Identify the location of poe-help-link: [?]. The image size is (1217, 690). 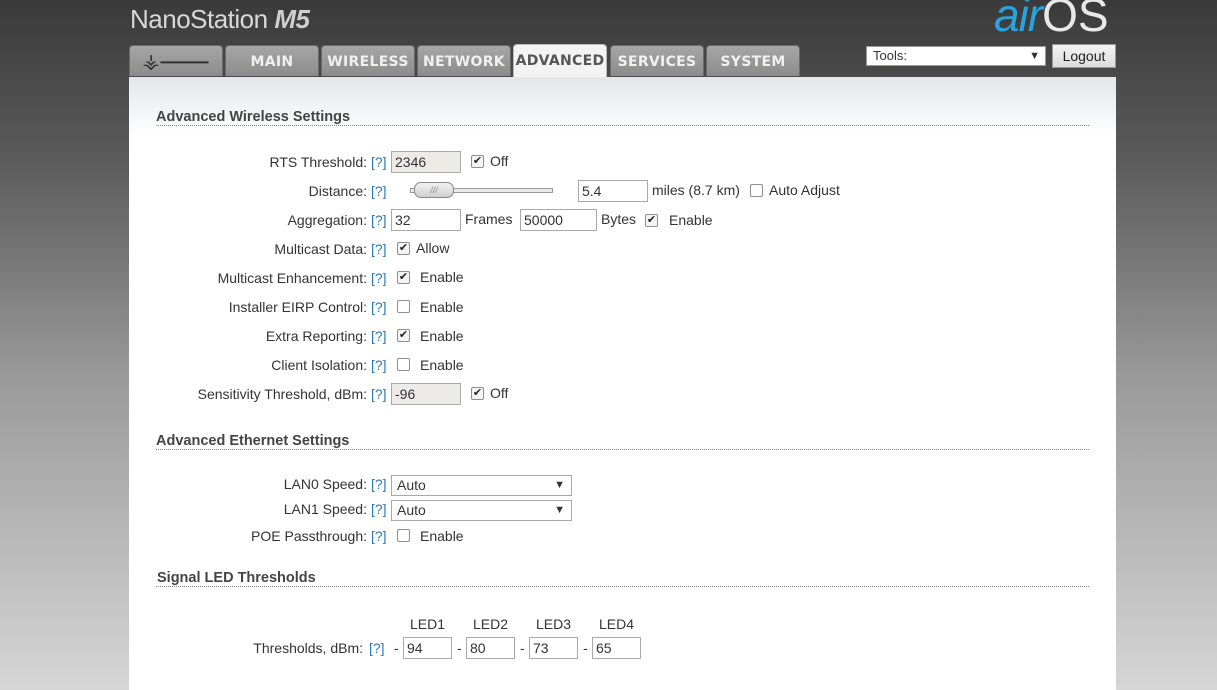
(379, 536).